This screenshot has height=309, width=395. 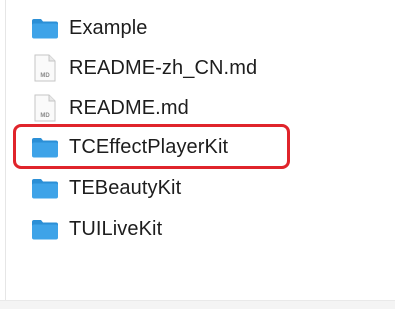 I want to click on window-bottom-edge, so click(x=197, y=304).